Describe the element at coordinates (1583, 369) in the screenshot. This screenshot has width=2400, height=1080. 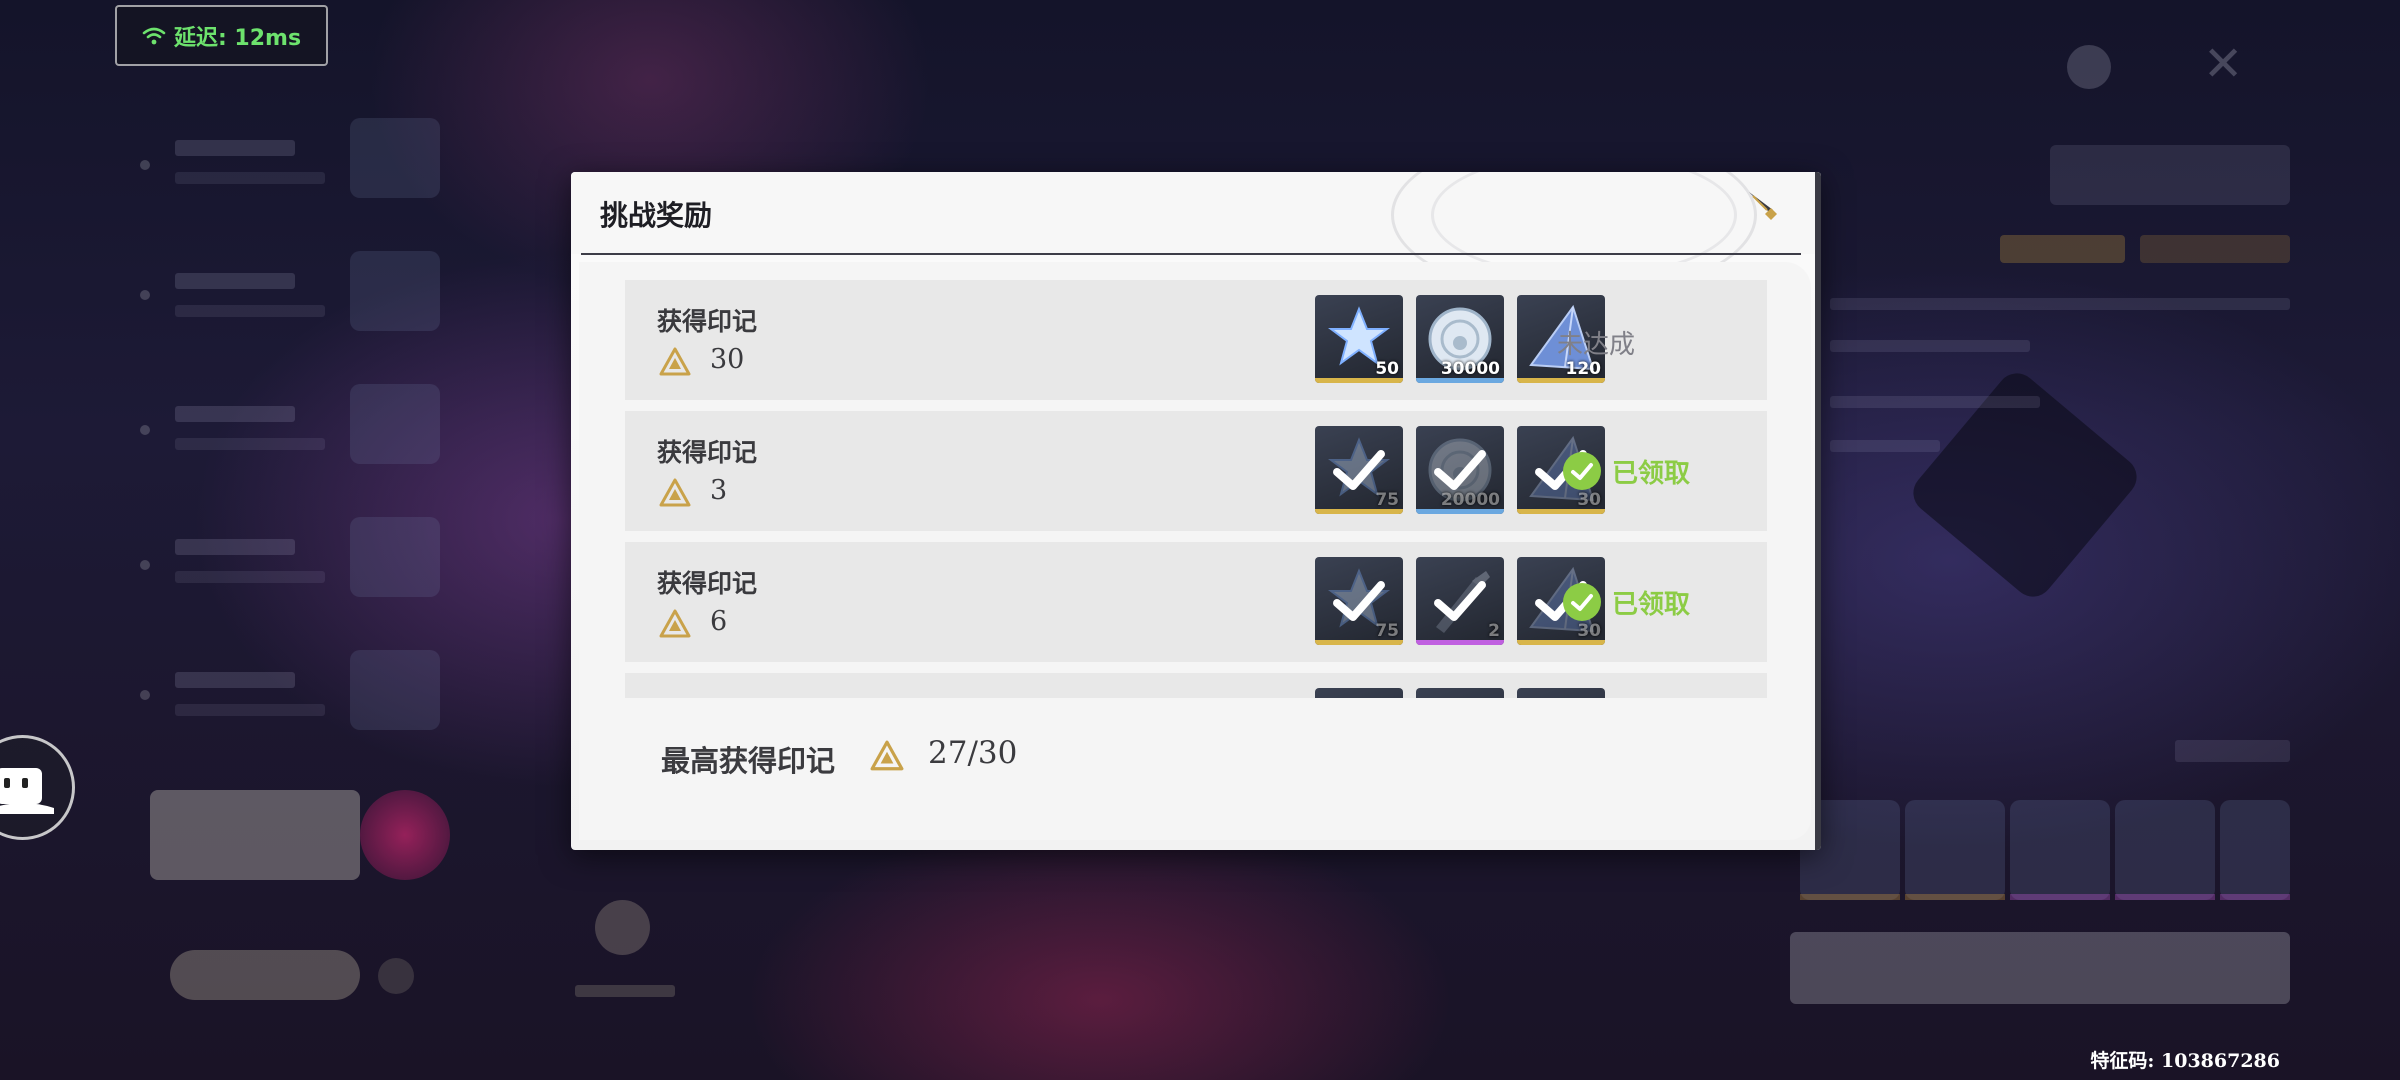
I see `item-quantity: 120` at that location.